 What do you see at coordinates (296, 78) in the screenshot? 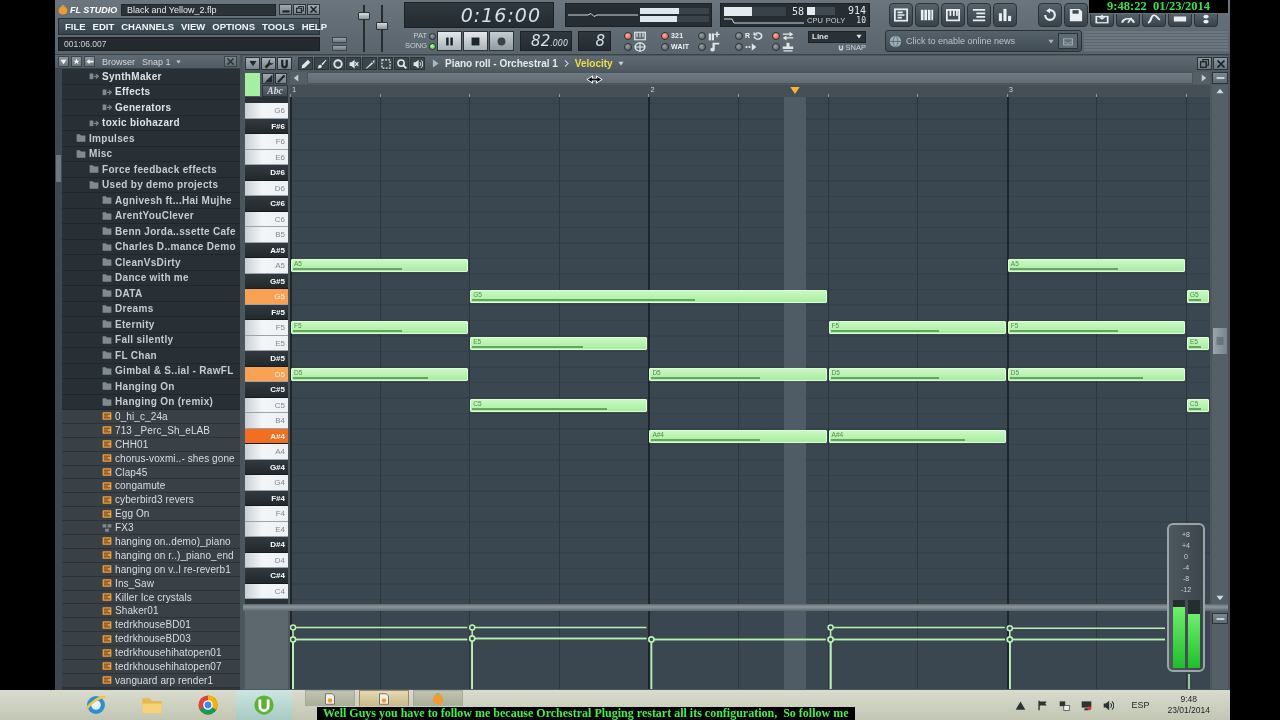
I see `arrow-left-icon` at bounding box center [296, 78].